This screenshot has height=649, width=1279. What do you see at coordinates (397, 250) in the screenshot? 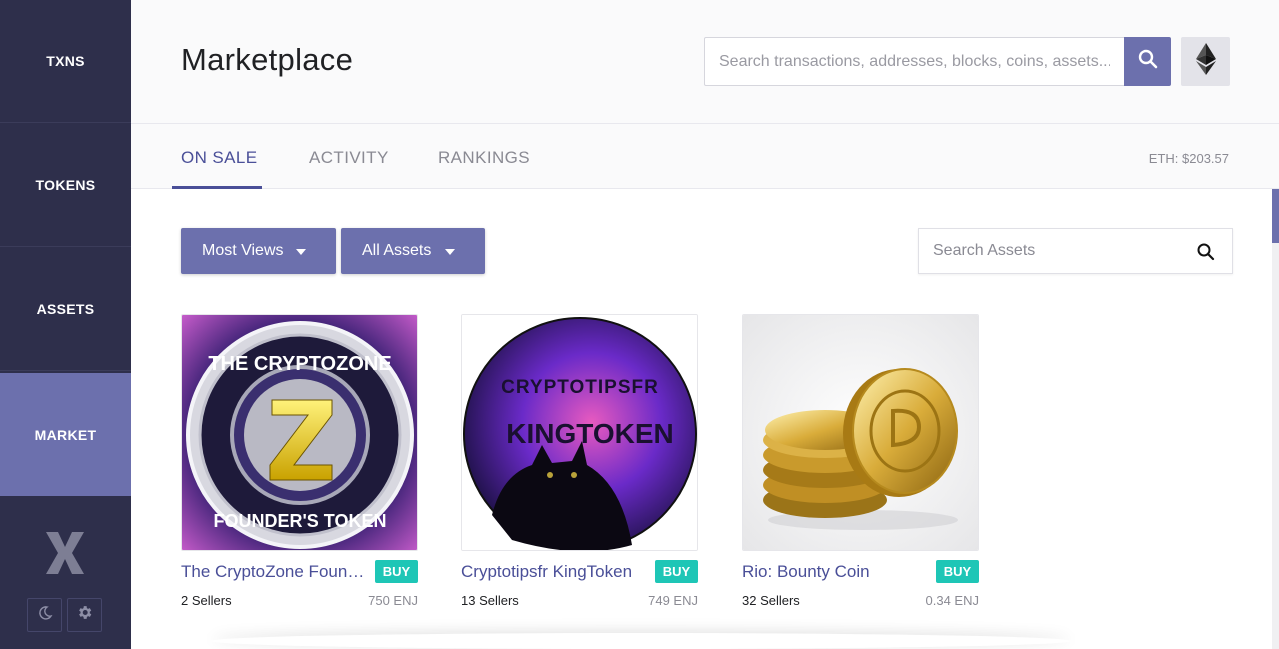
I see `asset-type-dropdown-label: All Assets` at bounding box center [397, 250].